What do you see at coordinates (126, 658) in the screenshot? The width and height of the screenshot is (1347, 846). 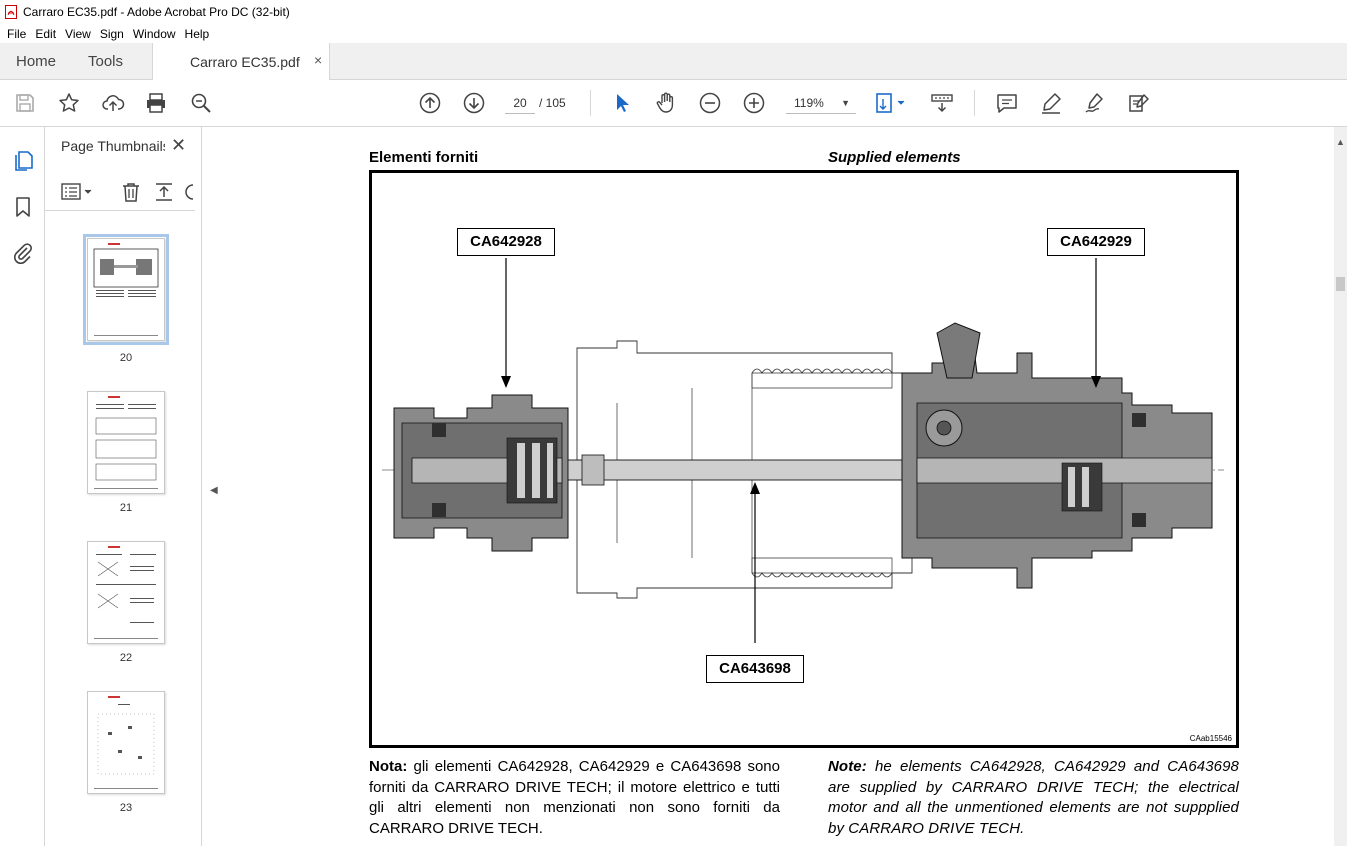 I see `thumbnail-label: 22` at bounding box center [126, 658].